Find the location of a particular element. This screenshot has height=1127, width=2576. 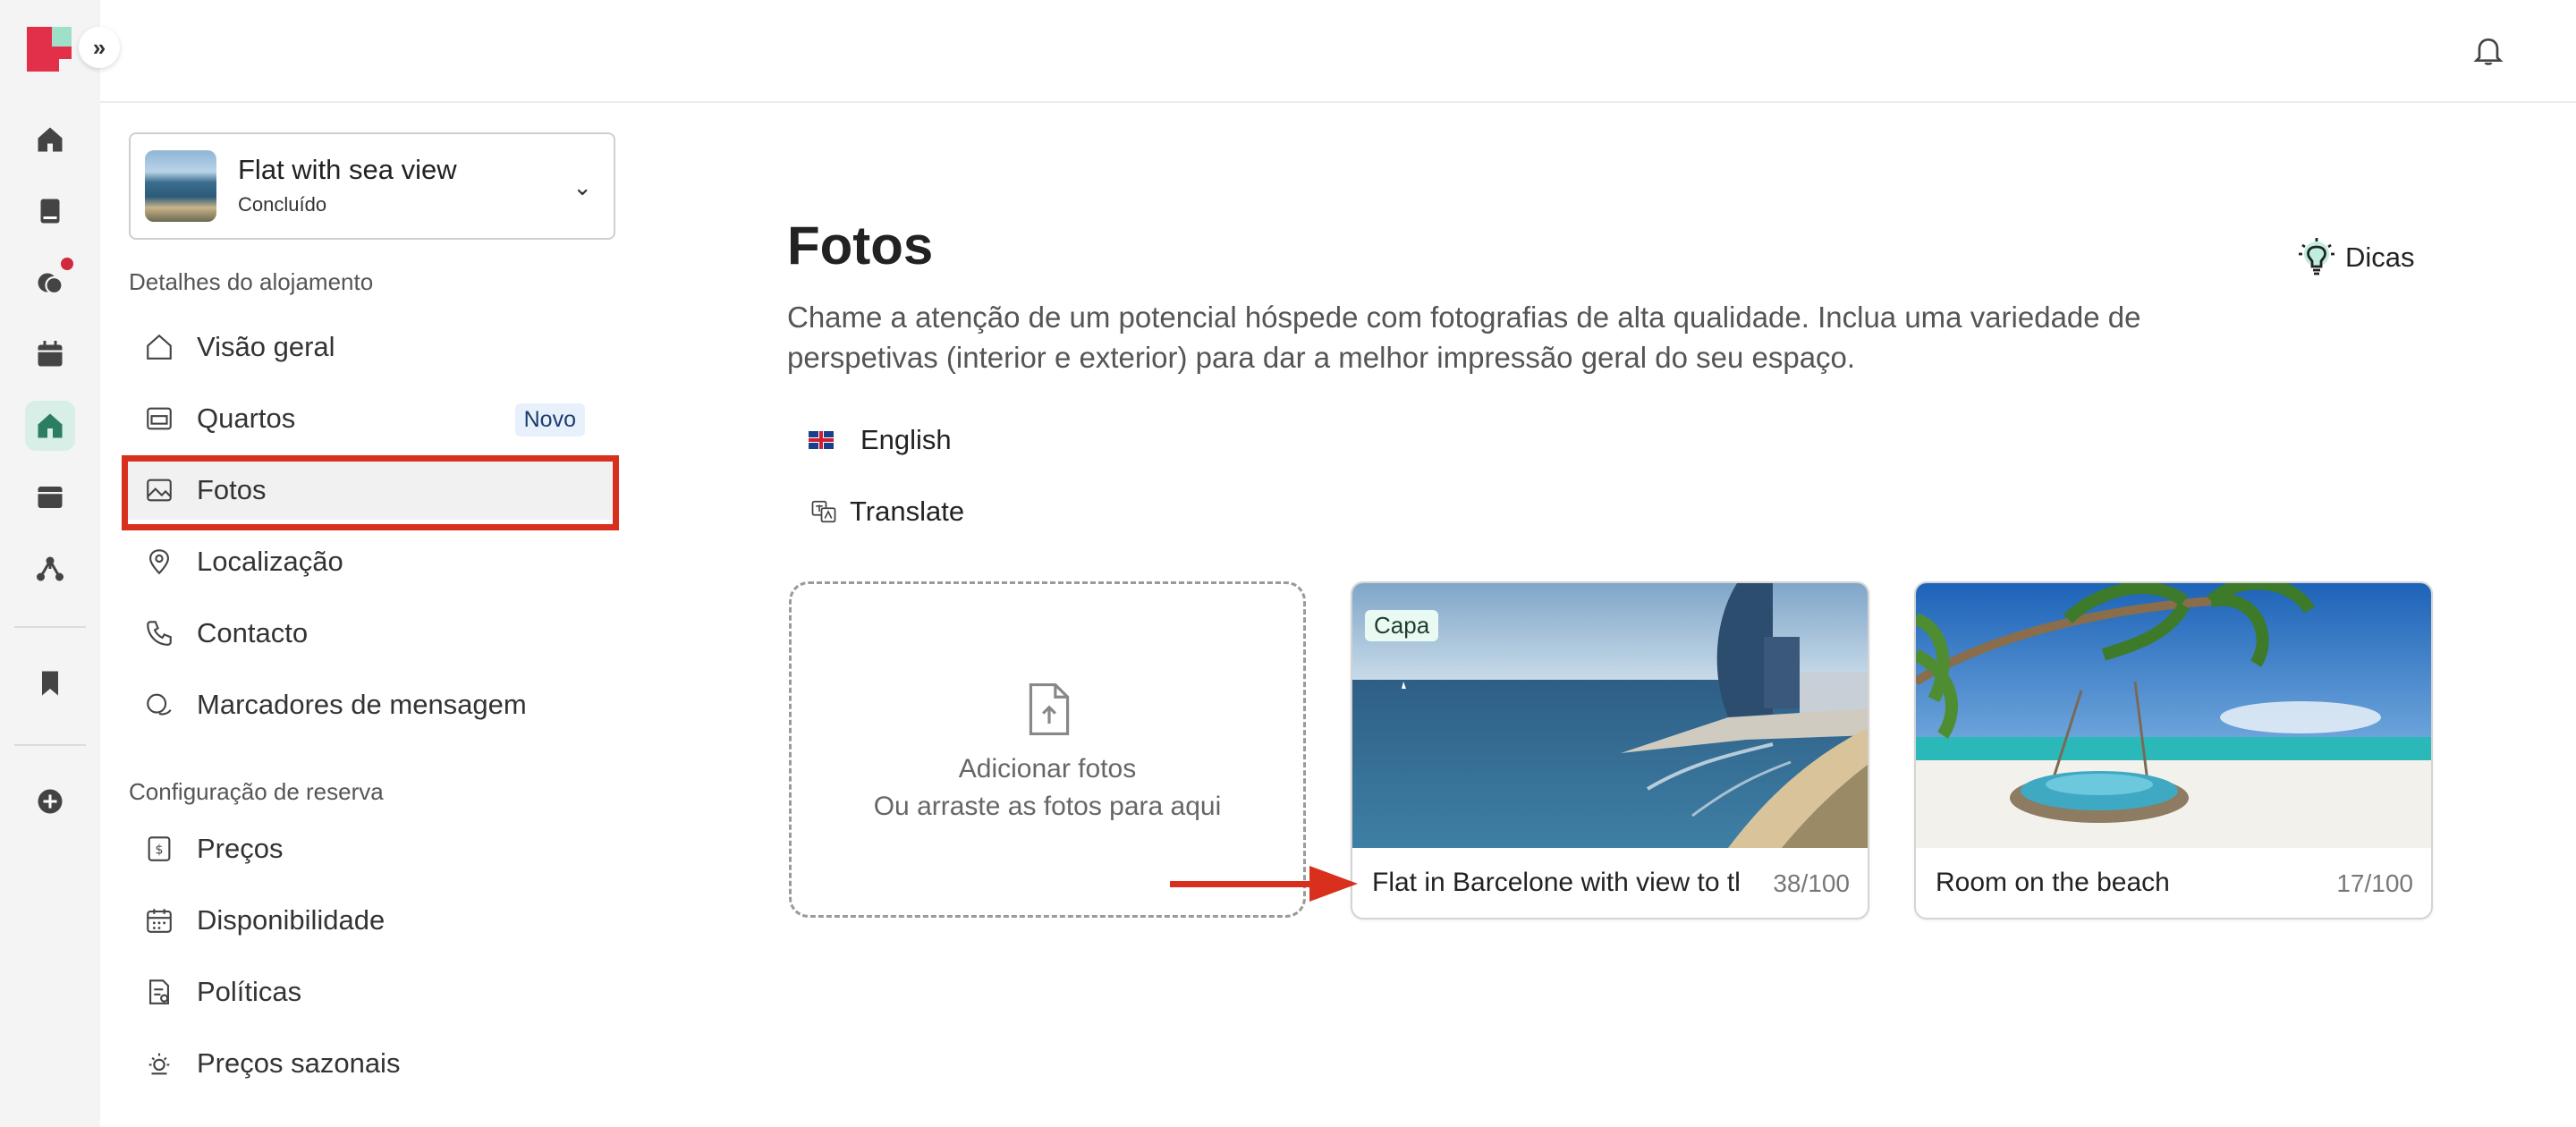

property-selector: Flat with sea view Concluído ⌄ is located at coordinates (372, 186).